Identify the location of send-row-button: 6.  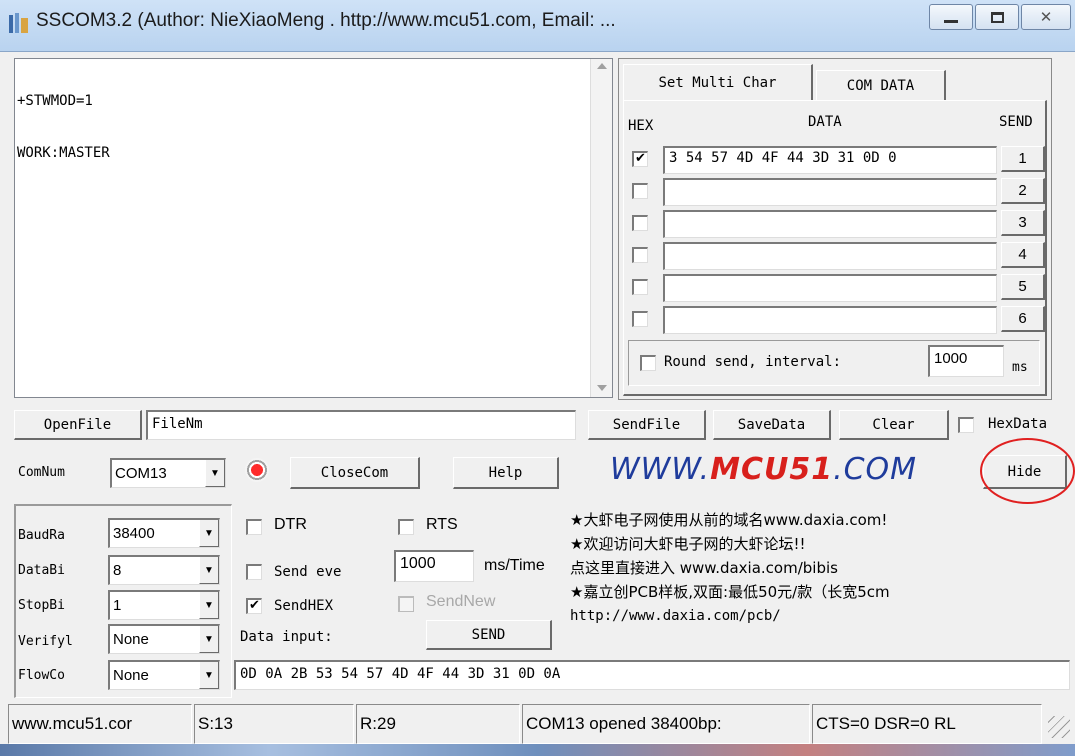
(1023, 319).